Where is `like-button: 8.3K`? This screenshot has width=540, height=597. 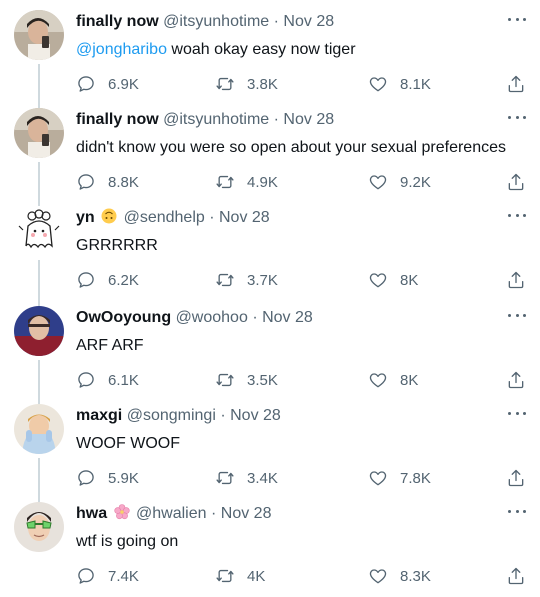 like-button: 8.3K is located at coordinates (399, 576).